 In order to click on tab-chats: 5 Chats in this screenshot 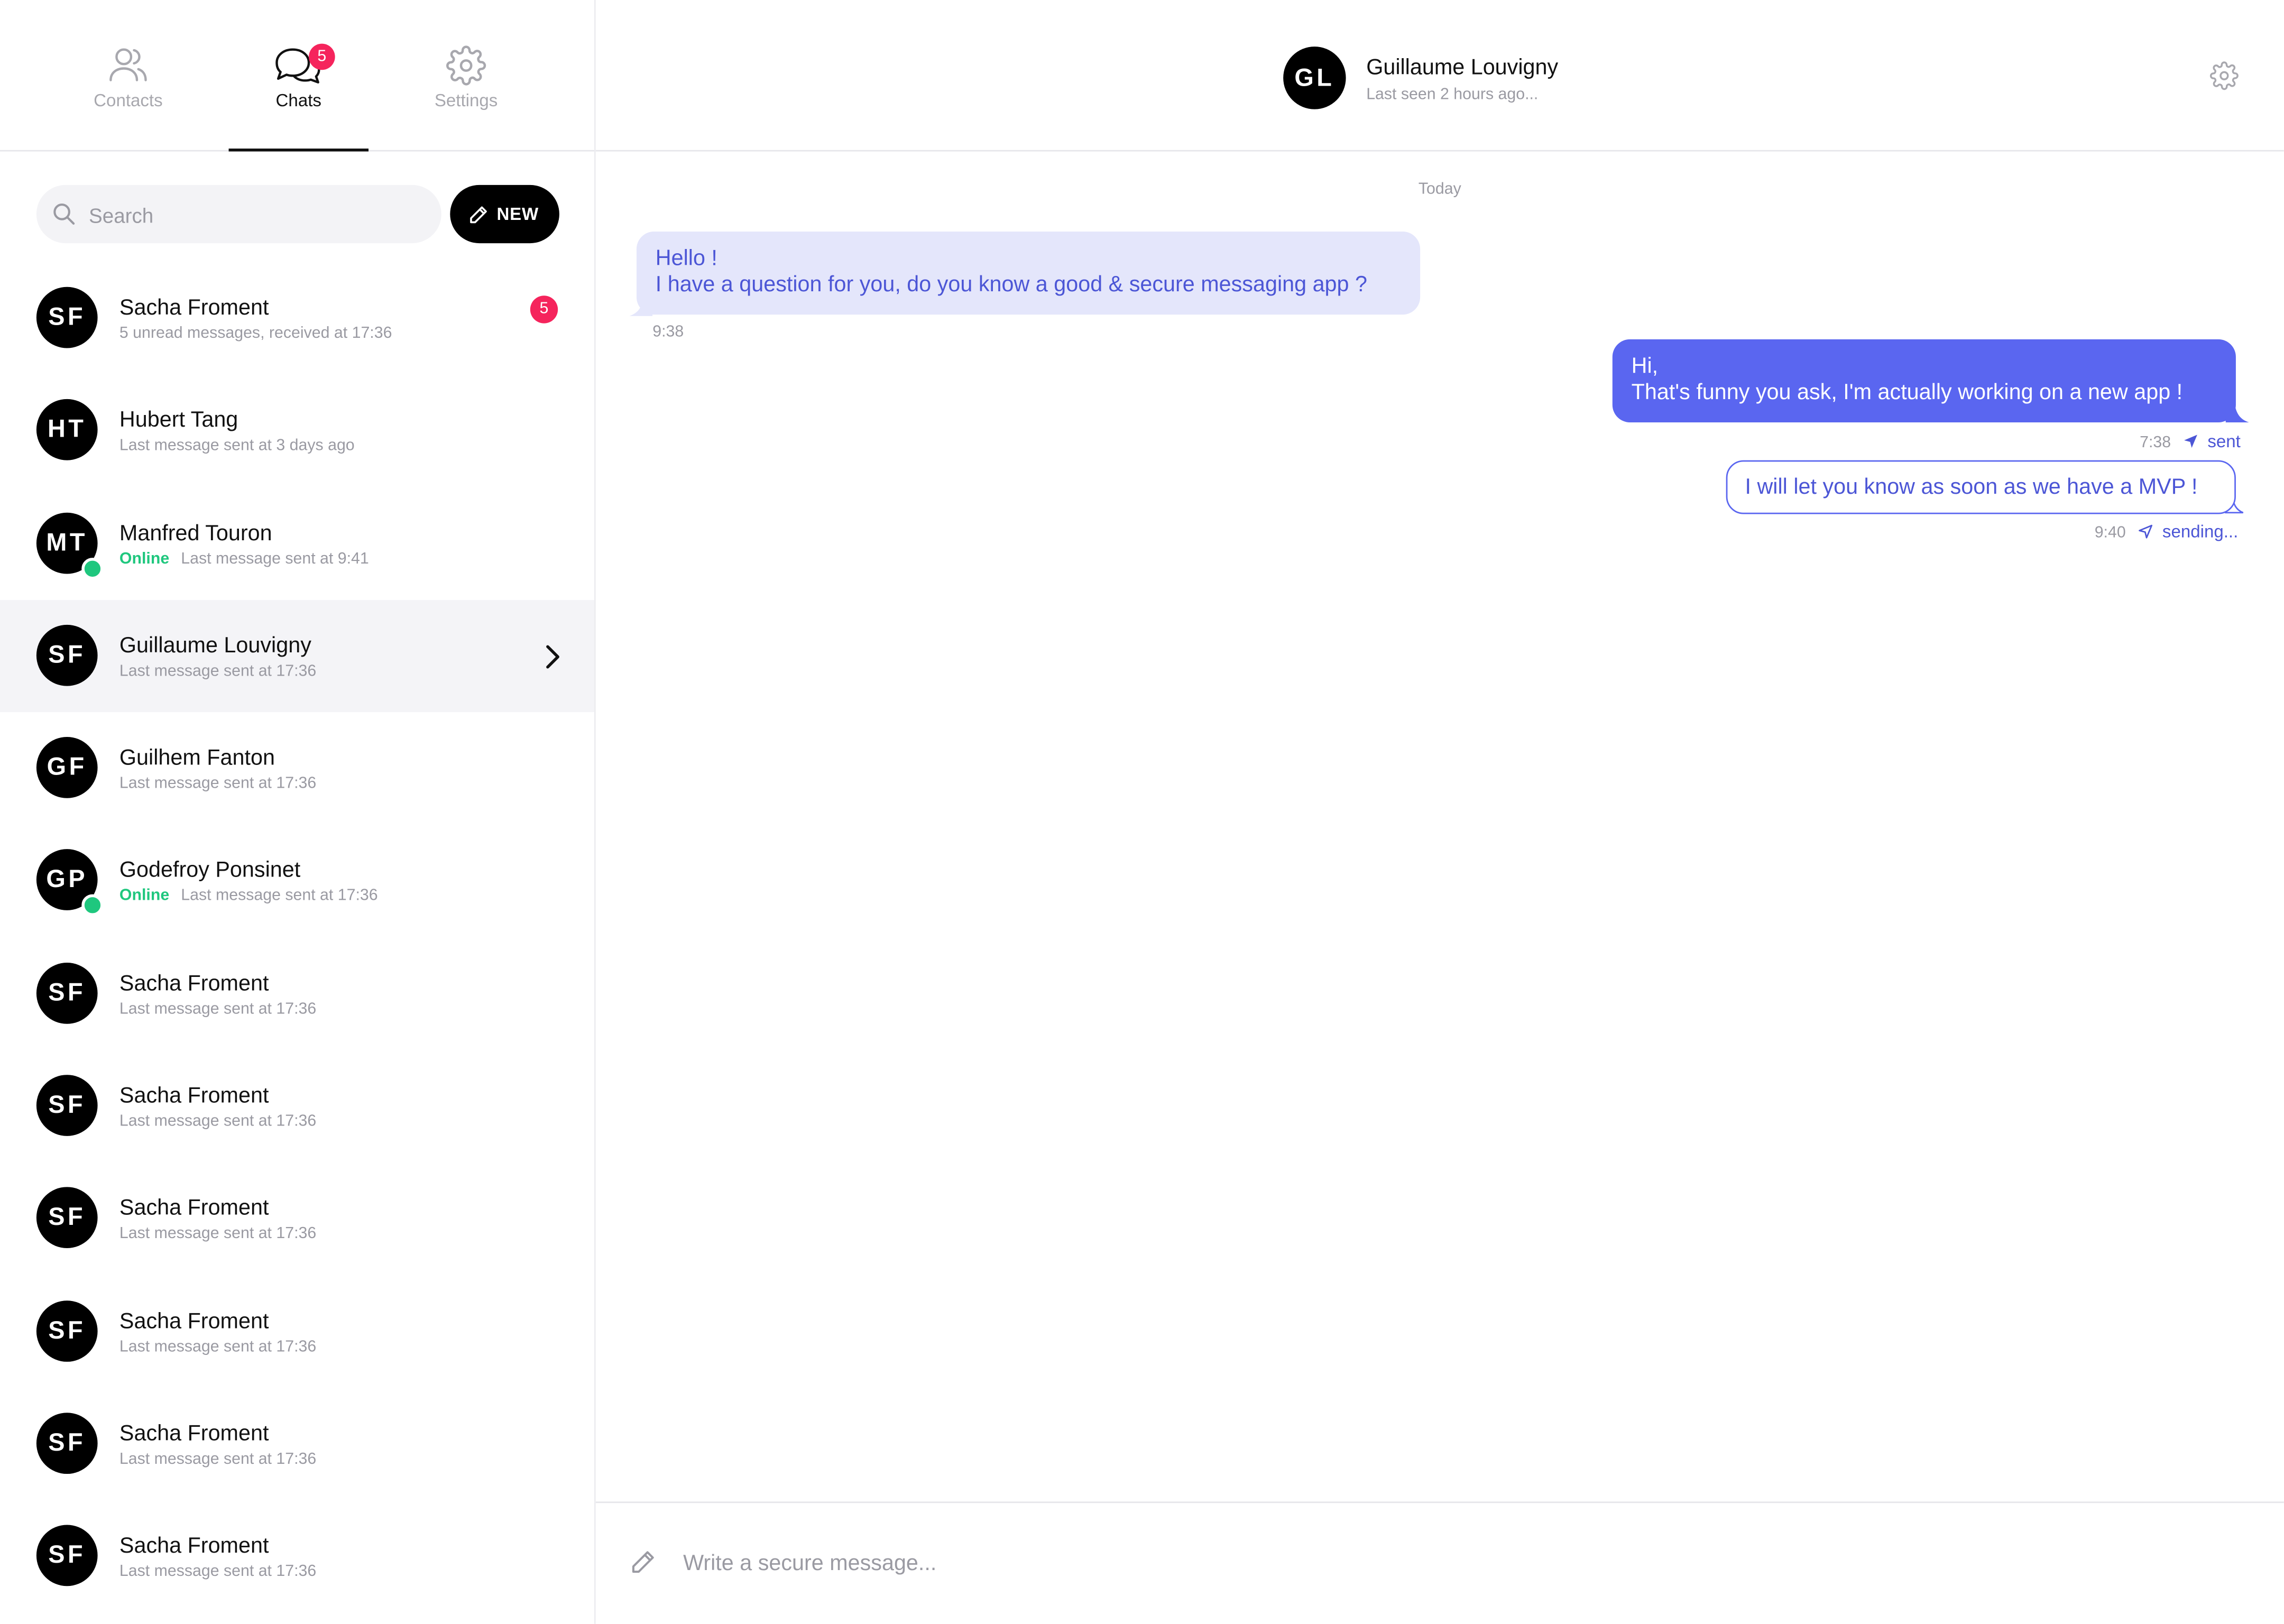, I will do `click(298, 76)`.